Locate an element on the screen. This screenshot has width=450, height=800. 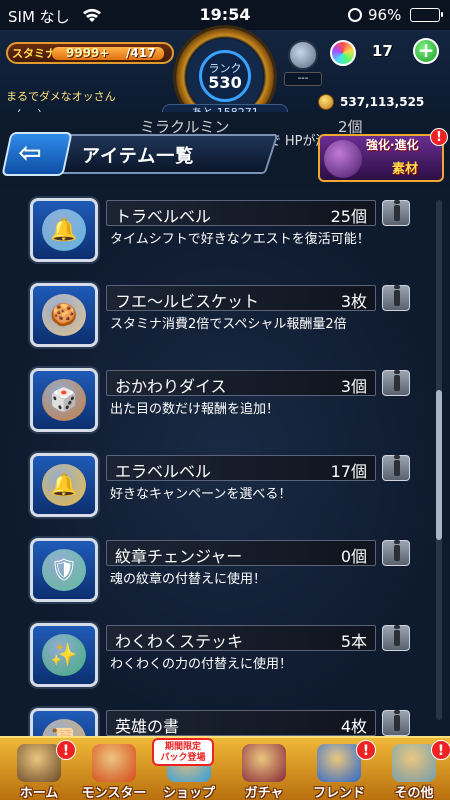
item-name-bar: 紋章チェンジャー 0個 is located at coordinates (241, 553).